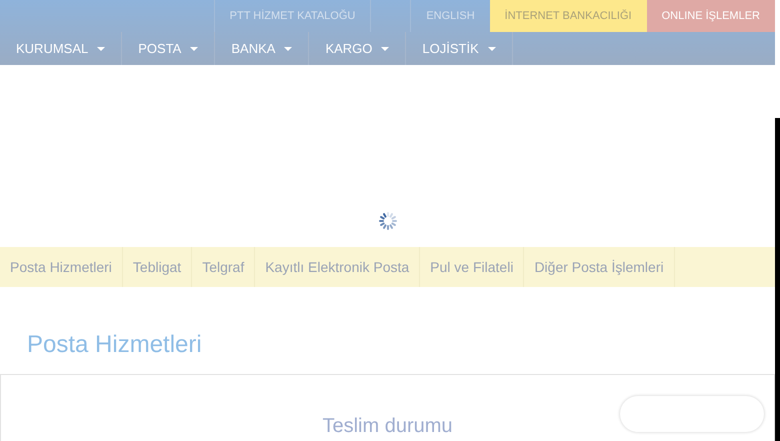 Image resolution: width=780 pixels, height=441 pixels. Describe the element at coordinates (388, 221) in the screenshot. I see `loading-spinner-icon` at that location.